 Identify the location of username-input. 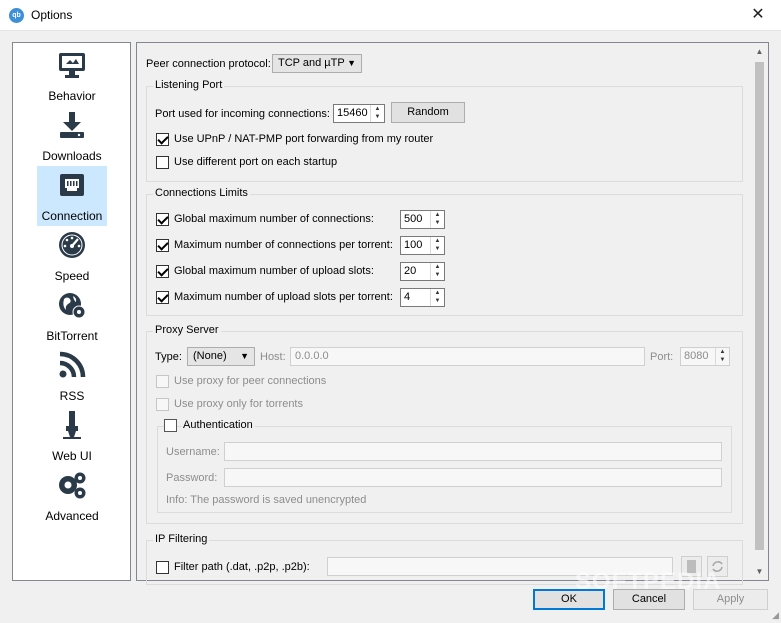
(473, 451).